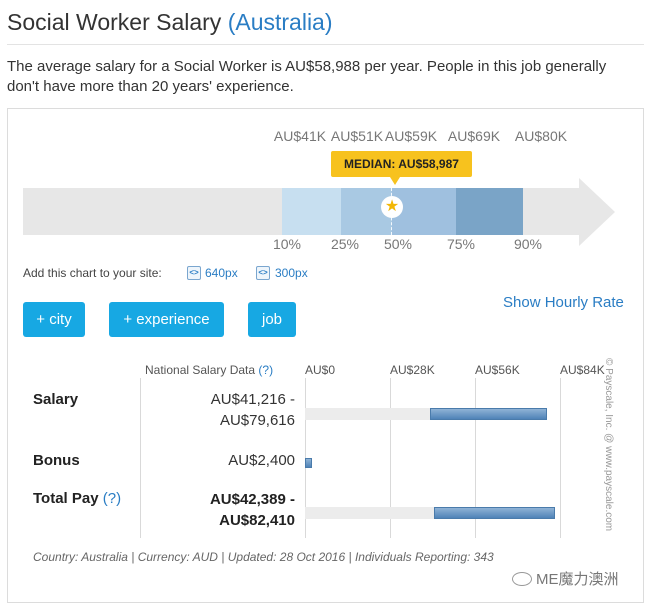 This screenshot has height=606, width=651. Describe the element at coordinates (398, 244) in the screenshot. I see `percentile-label-50: 50%` at that location.